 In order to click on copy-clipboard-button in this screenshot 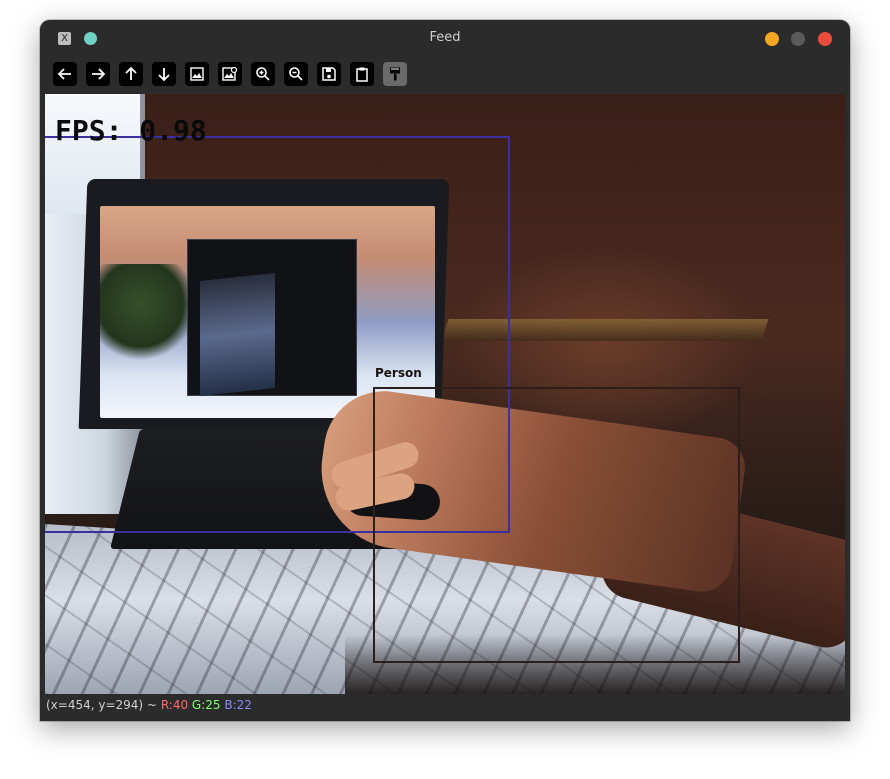, I will do `click(362, 74)`.